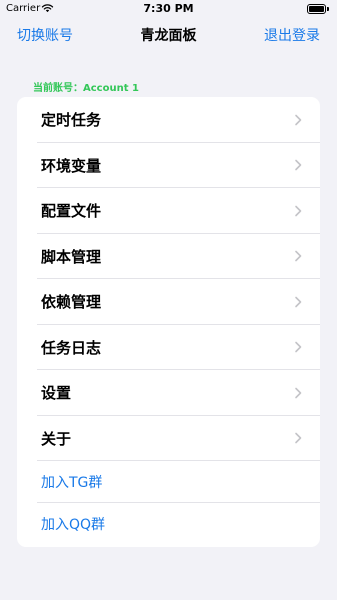  I want to click on menu-item-dependency-management: 依赖管理, so click(168, 302).